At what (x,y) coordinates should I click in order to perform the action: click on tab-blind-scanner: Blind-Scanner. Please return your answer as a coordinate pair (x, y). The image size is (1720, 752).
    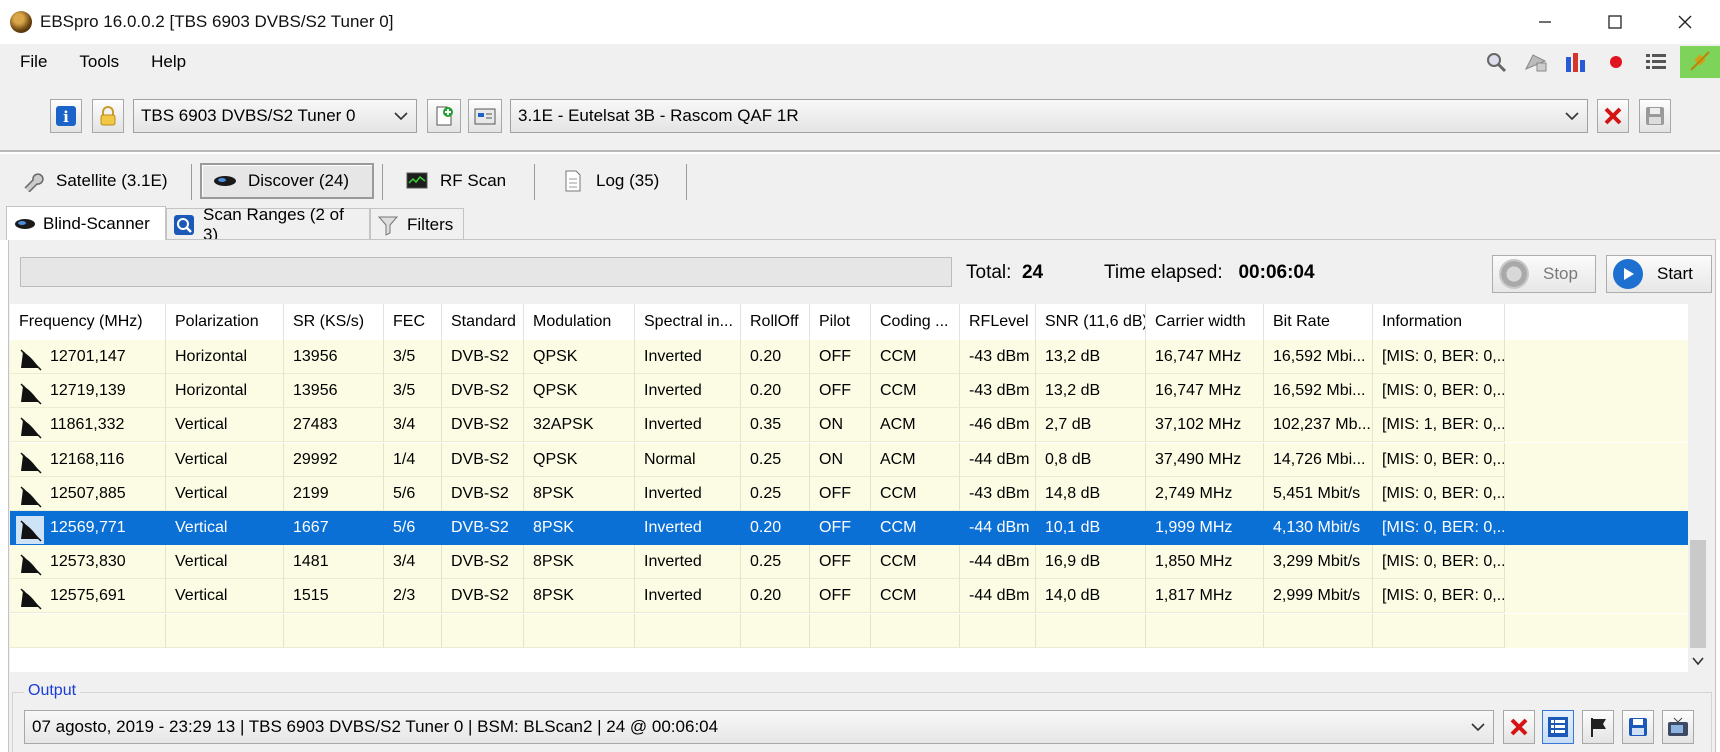
    Looking at the image, I should click on (86, 223).